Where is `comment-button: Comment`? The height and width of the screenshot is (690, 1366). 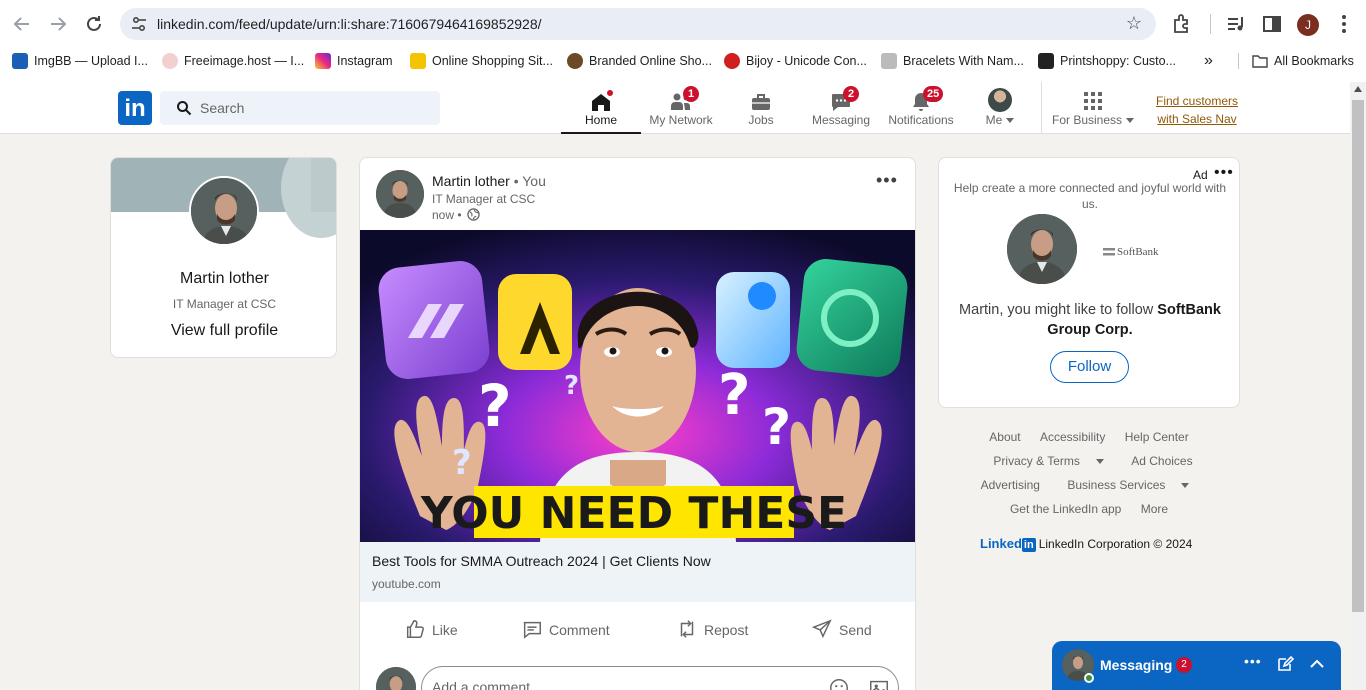
comment-button: Comment is located at coordinates (565, 631).